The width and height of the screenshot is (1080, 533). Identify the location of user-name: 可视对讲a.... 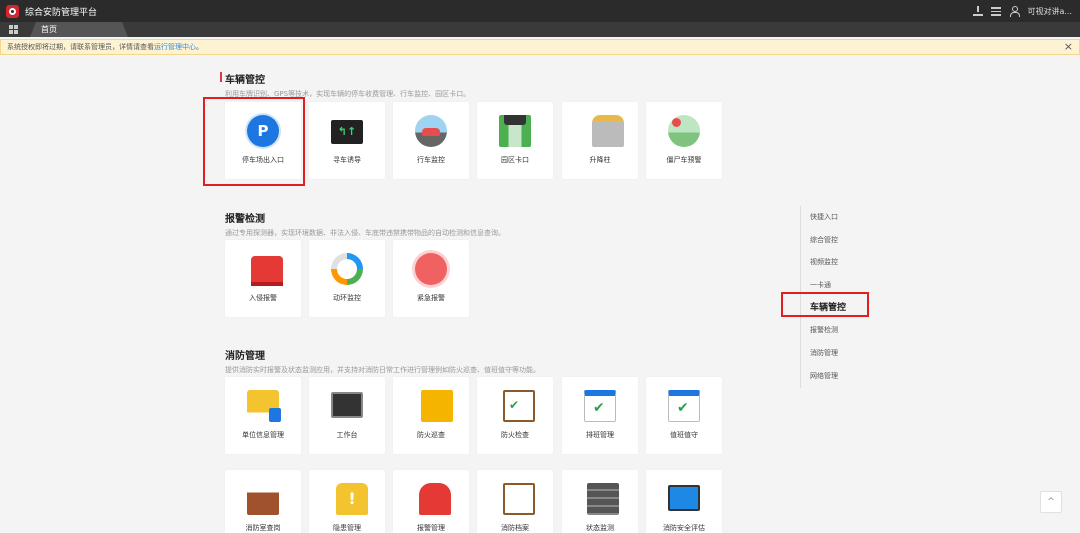
(1049, 11).